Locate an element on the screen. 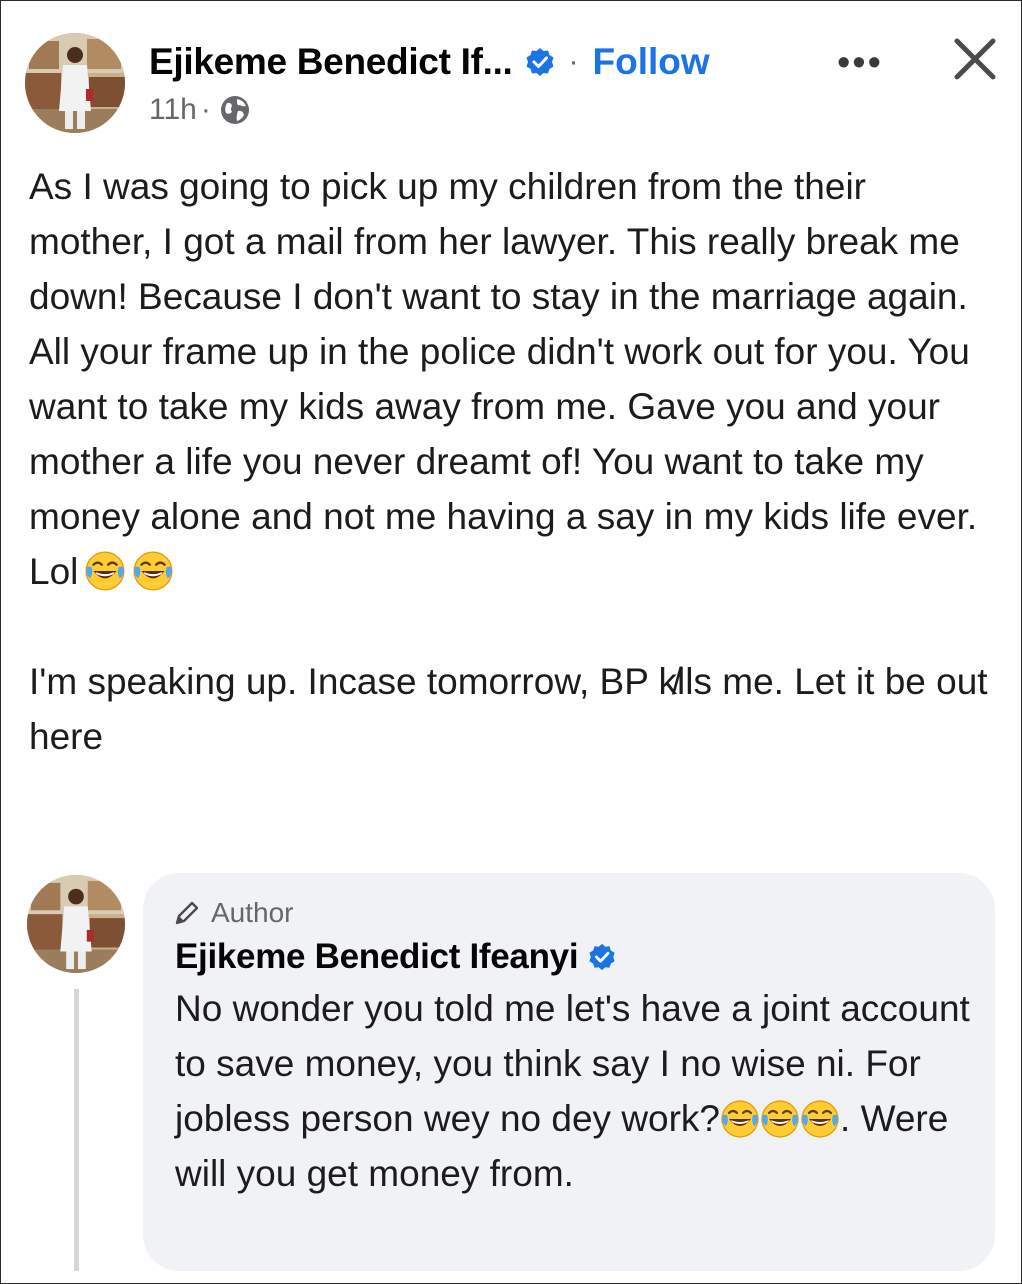  globe-icon is located at coordinates (235, 110).